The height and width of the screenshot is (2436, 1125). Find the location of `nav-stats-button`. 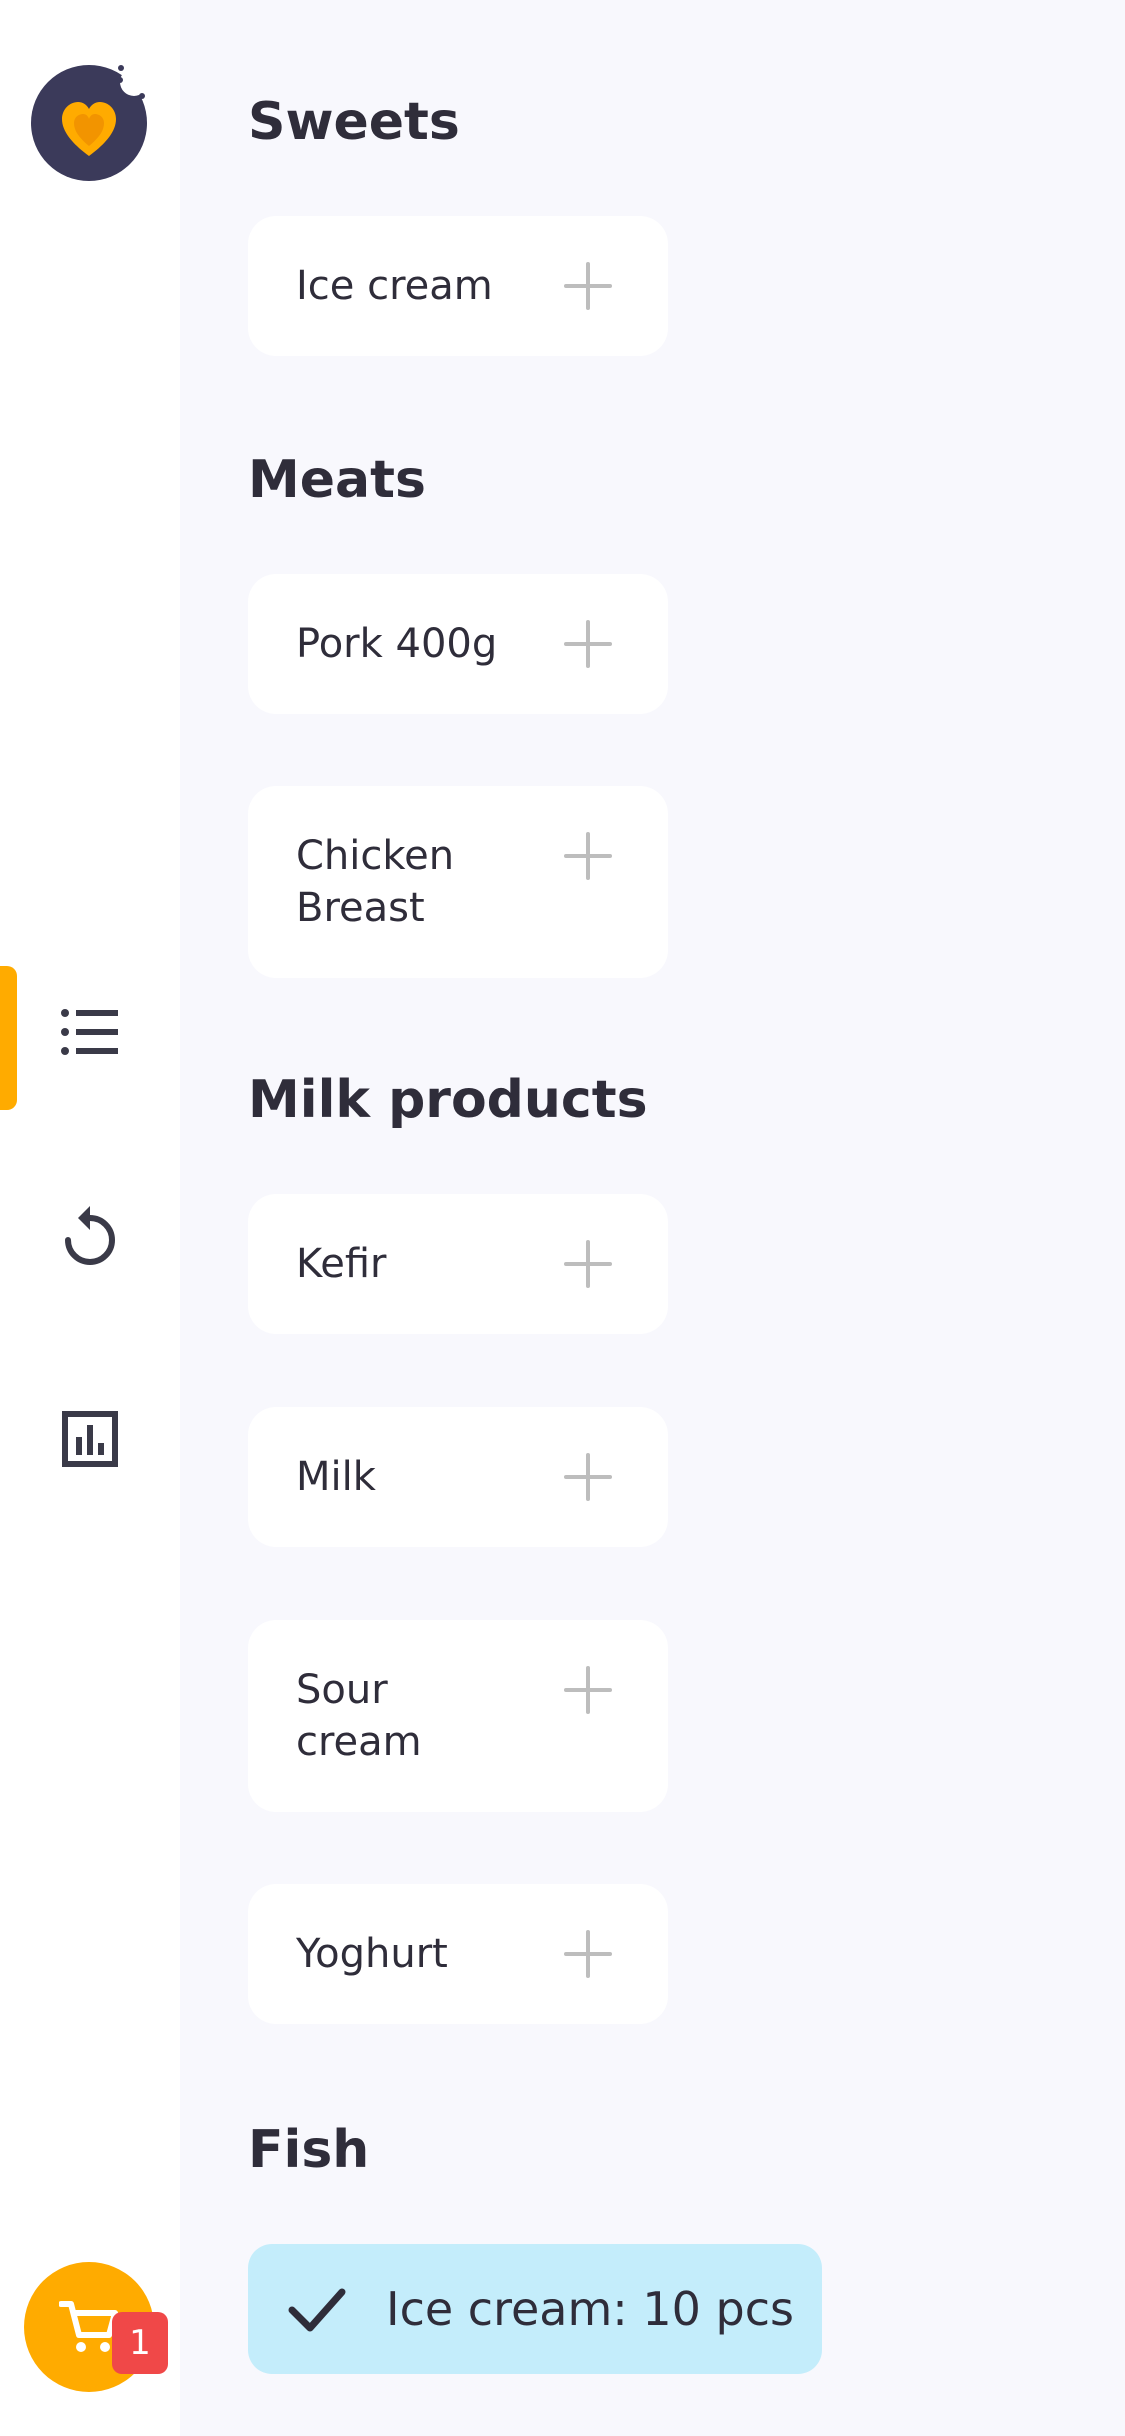

nav-stats-button is located at coordinates (90, 1439).